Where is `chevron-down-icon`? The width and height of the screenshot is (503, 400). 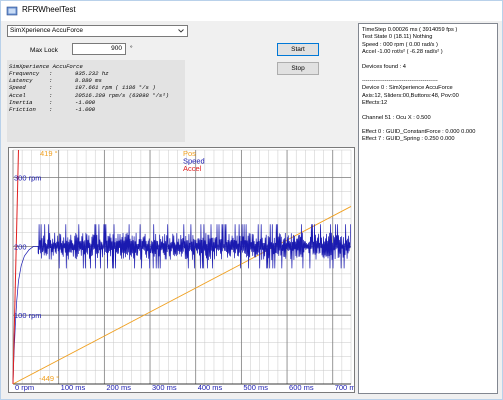 chevron-down-icon is located at coordinates (181, 31).